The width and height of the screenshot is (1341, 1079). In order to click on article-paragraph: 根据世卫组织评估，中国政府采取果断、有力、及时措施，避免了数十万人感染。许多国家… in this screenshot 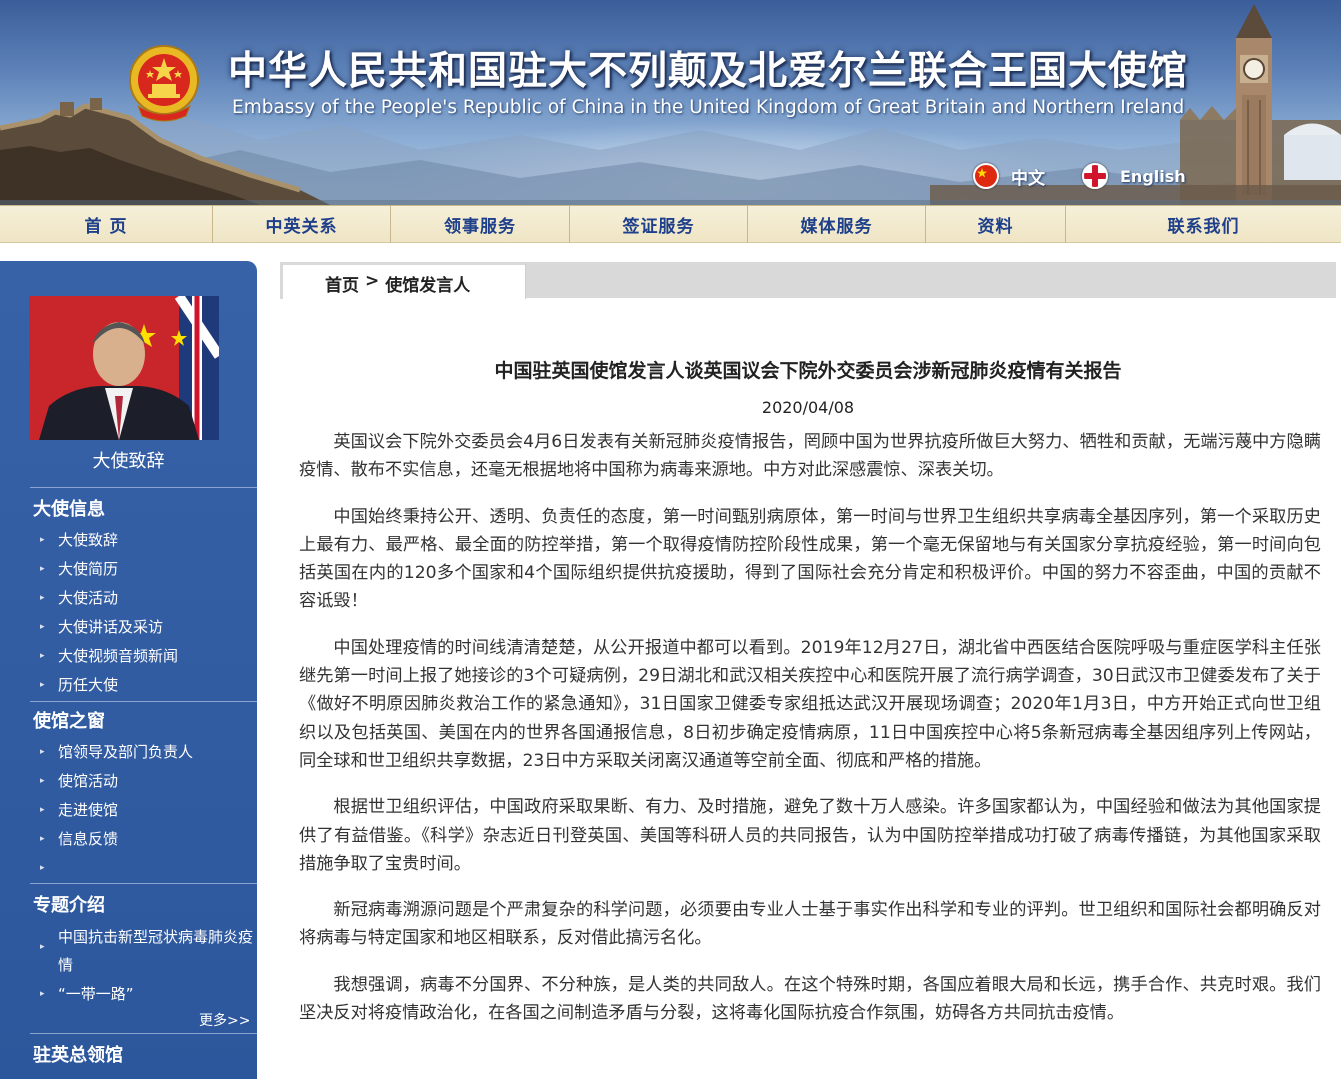, I will do `click(810, 835)`.